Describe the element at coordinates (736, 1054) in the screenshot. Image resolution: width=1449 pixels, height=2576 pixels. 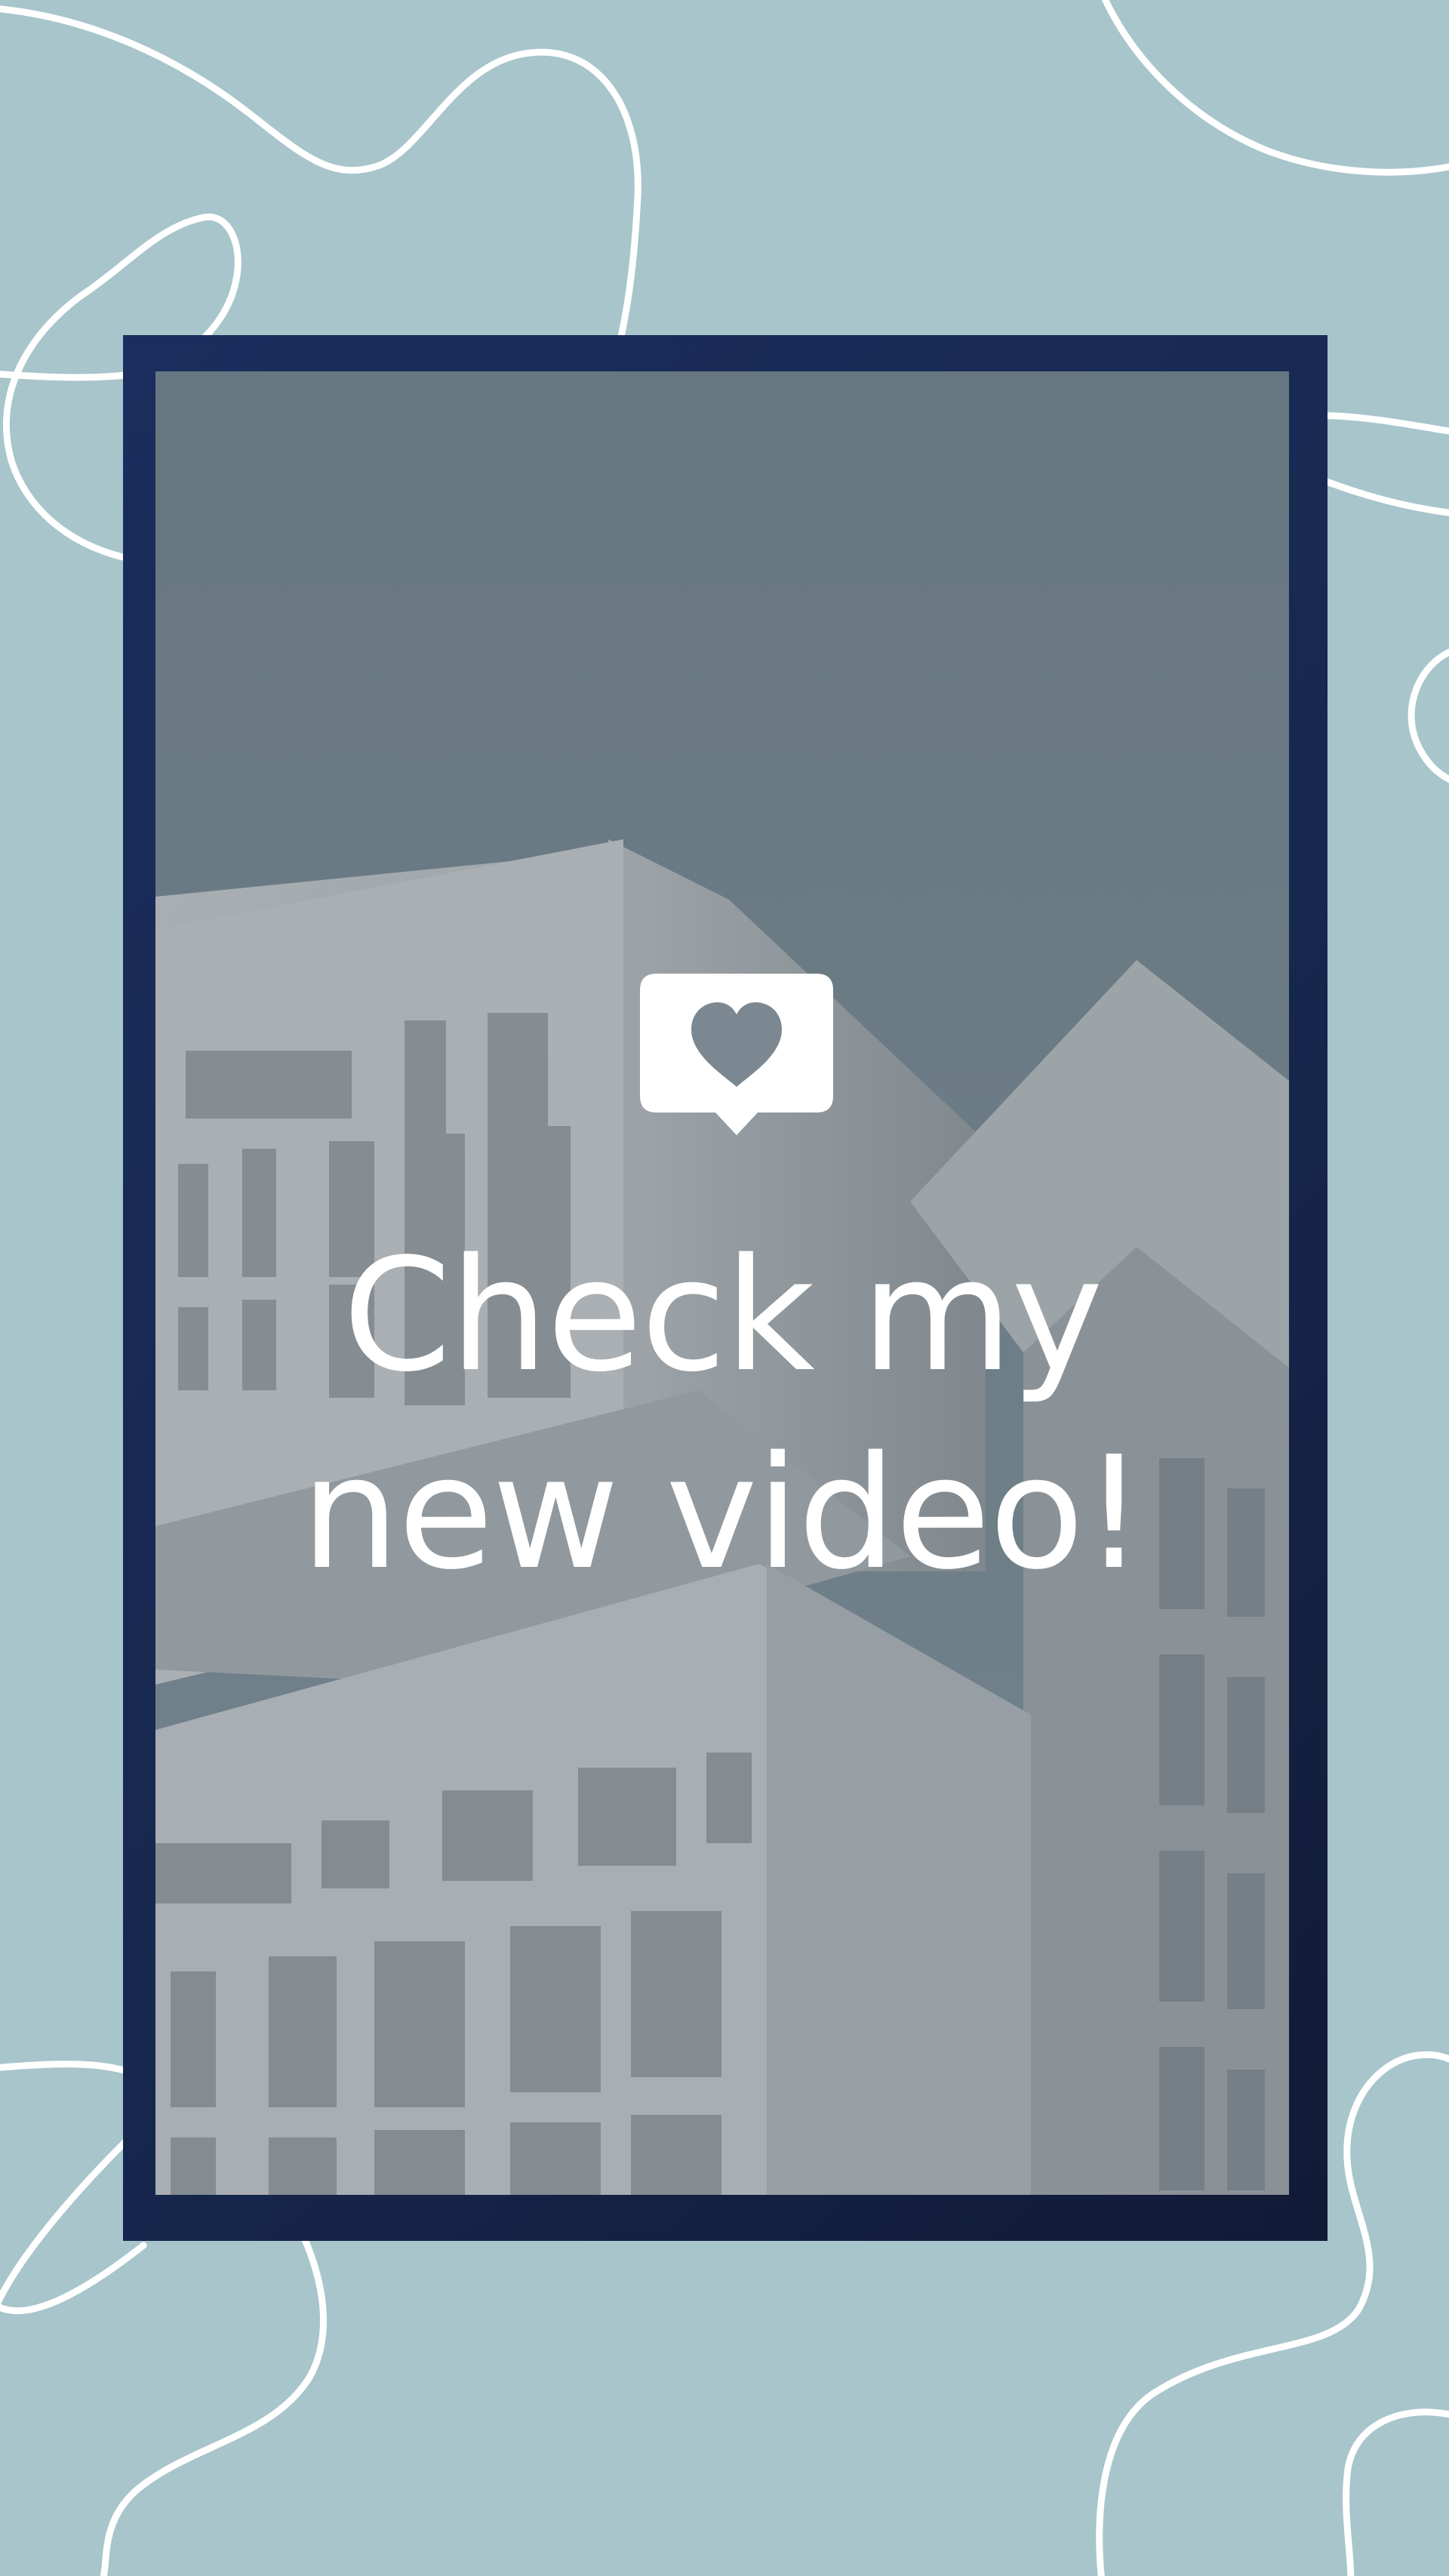
I see `heart-speech-bubble-icon` at that location.